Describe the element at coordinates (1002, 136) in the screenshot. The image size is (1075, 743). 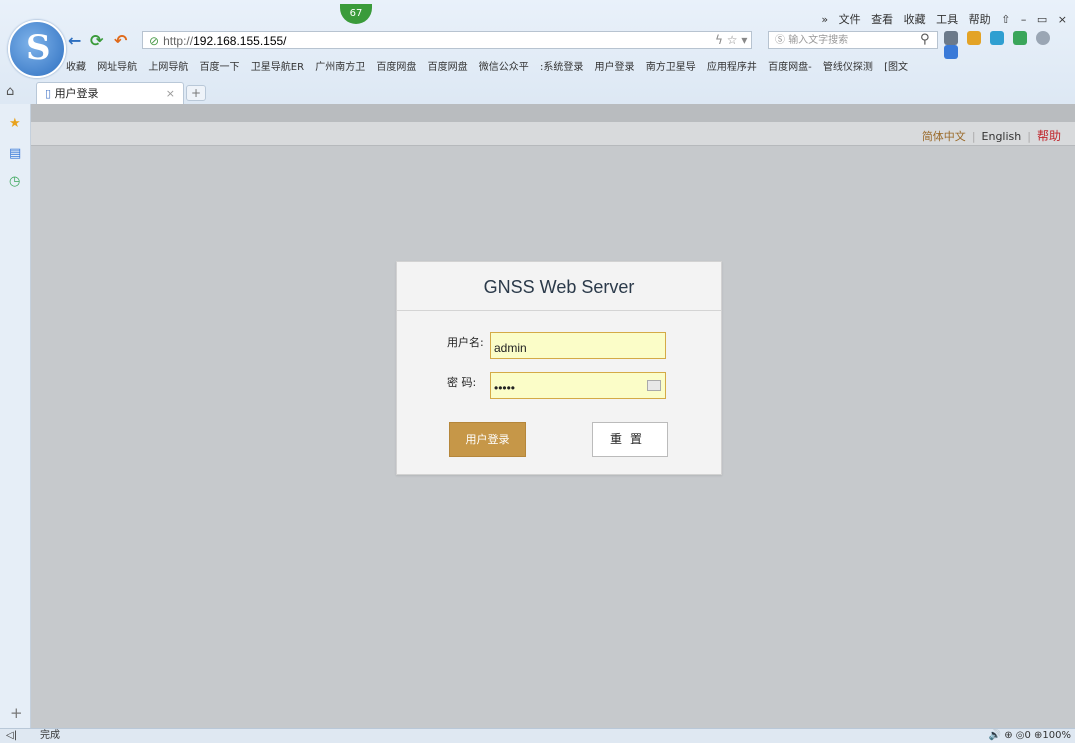
I see `lang-english-link: English` at that location.